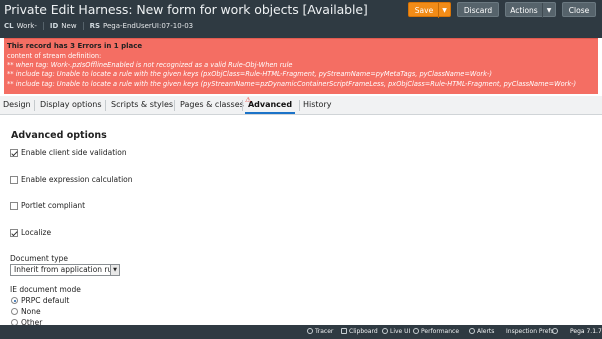  Describe the element at coordinates (95, 26) in the screenshot. I see `rs-key: RS` at that location.